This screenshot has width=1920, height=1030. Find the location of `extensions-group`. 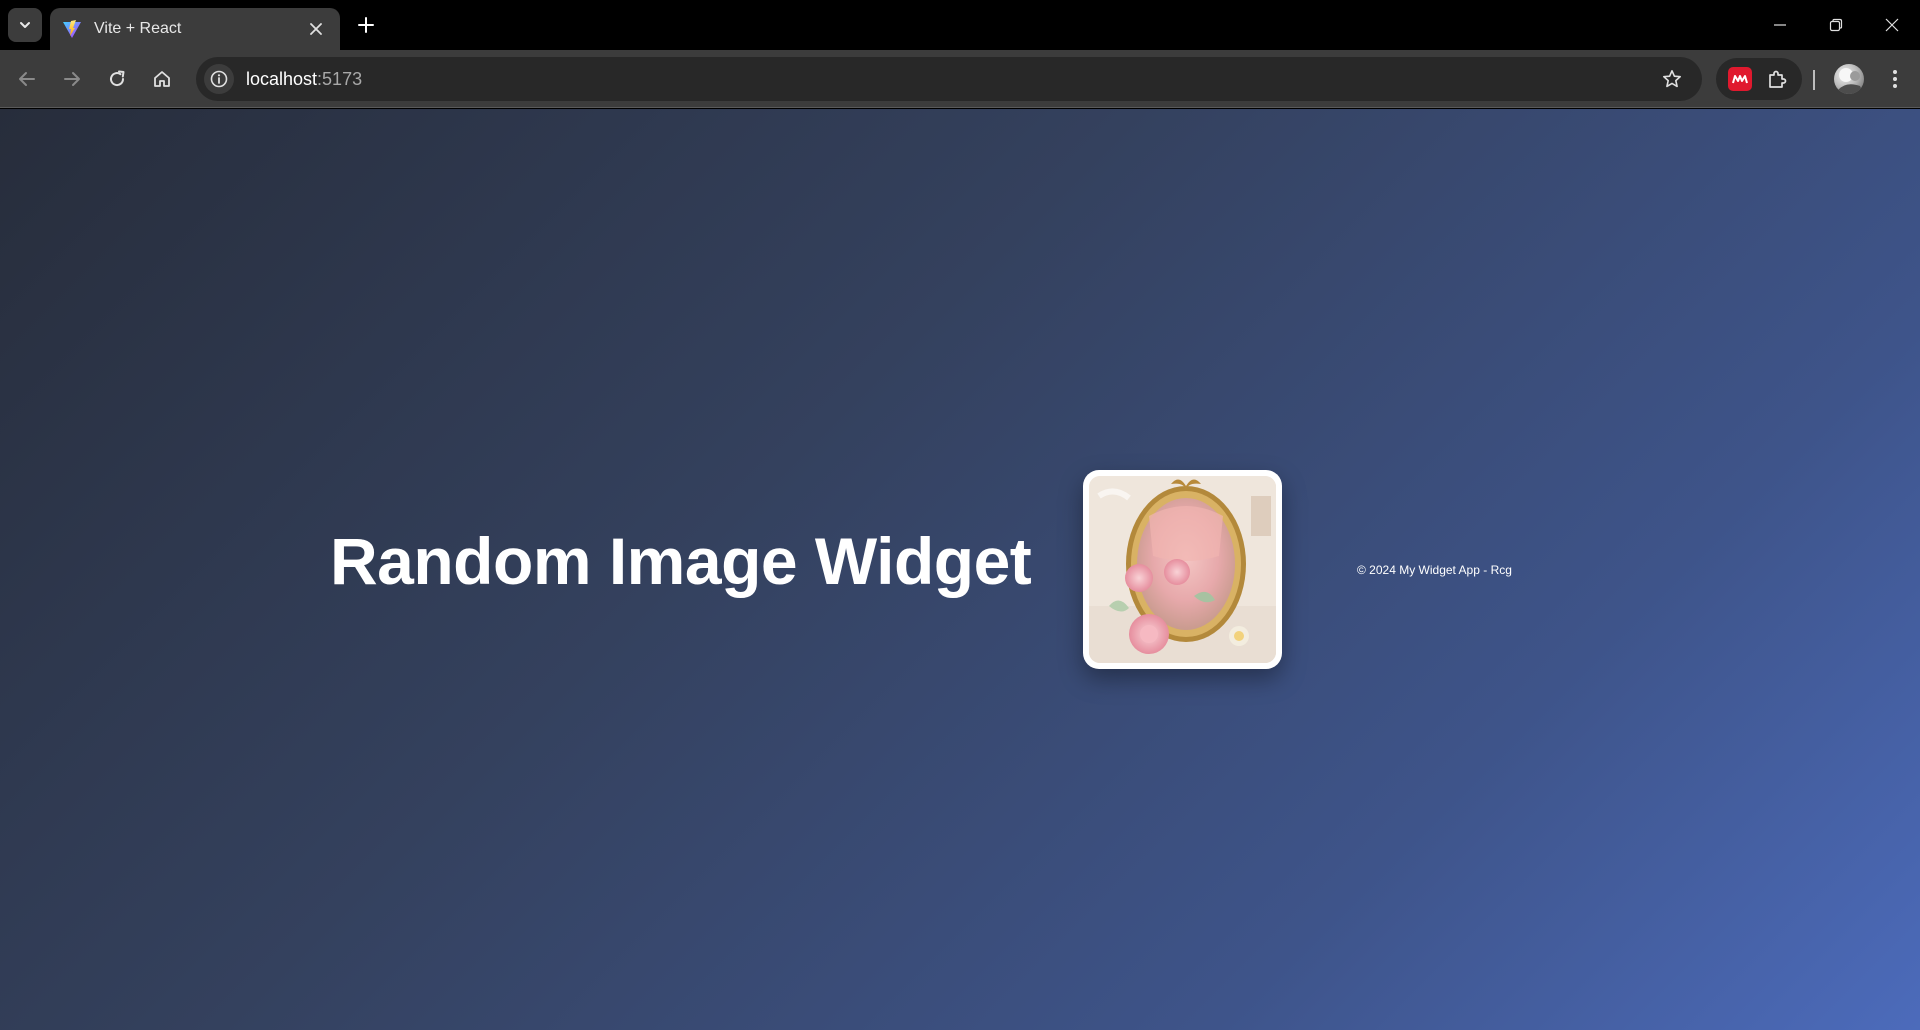

extensions-group is located at coordinates (1759, 79).